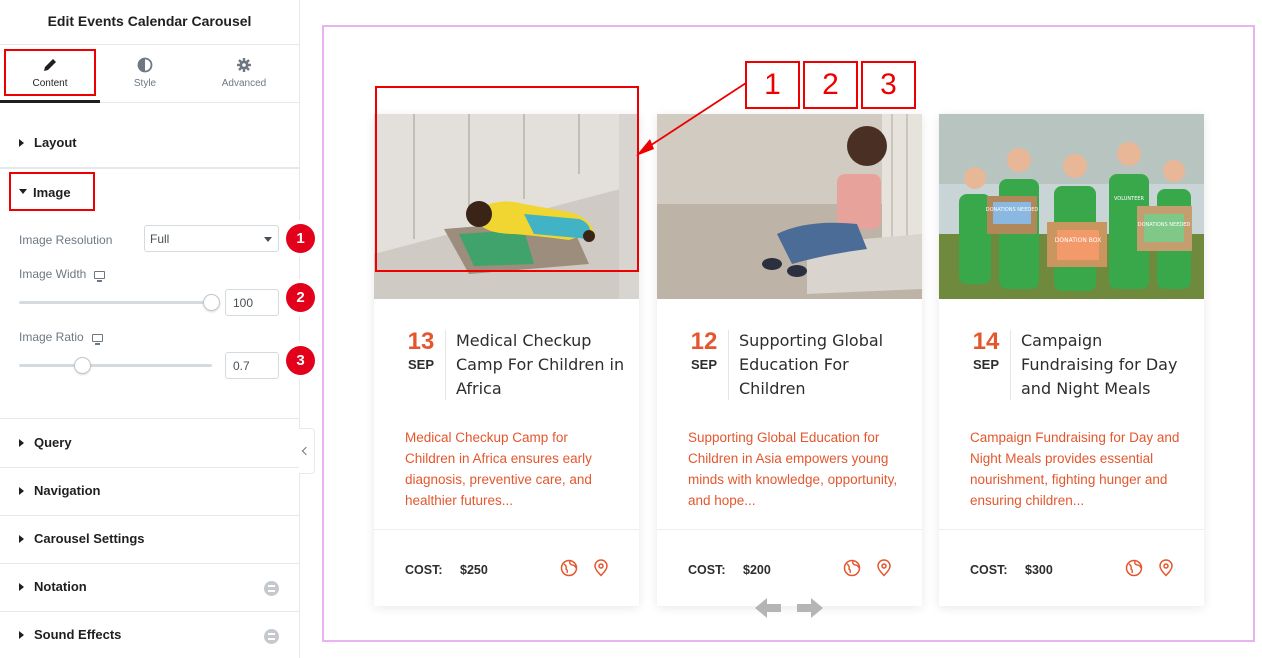 The width and height of the screenshot is (1262, 658). What do you see at coordinates (888, 85) in the screenshot?
I see `annotation-number-3: 3` at bounding box center [888, 85].